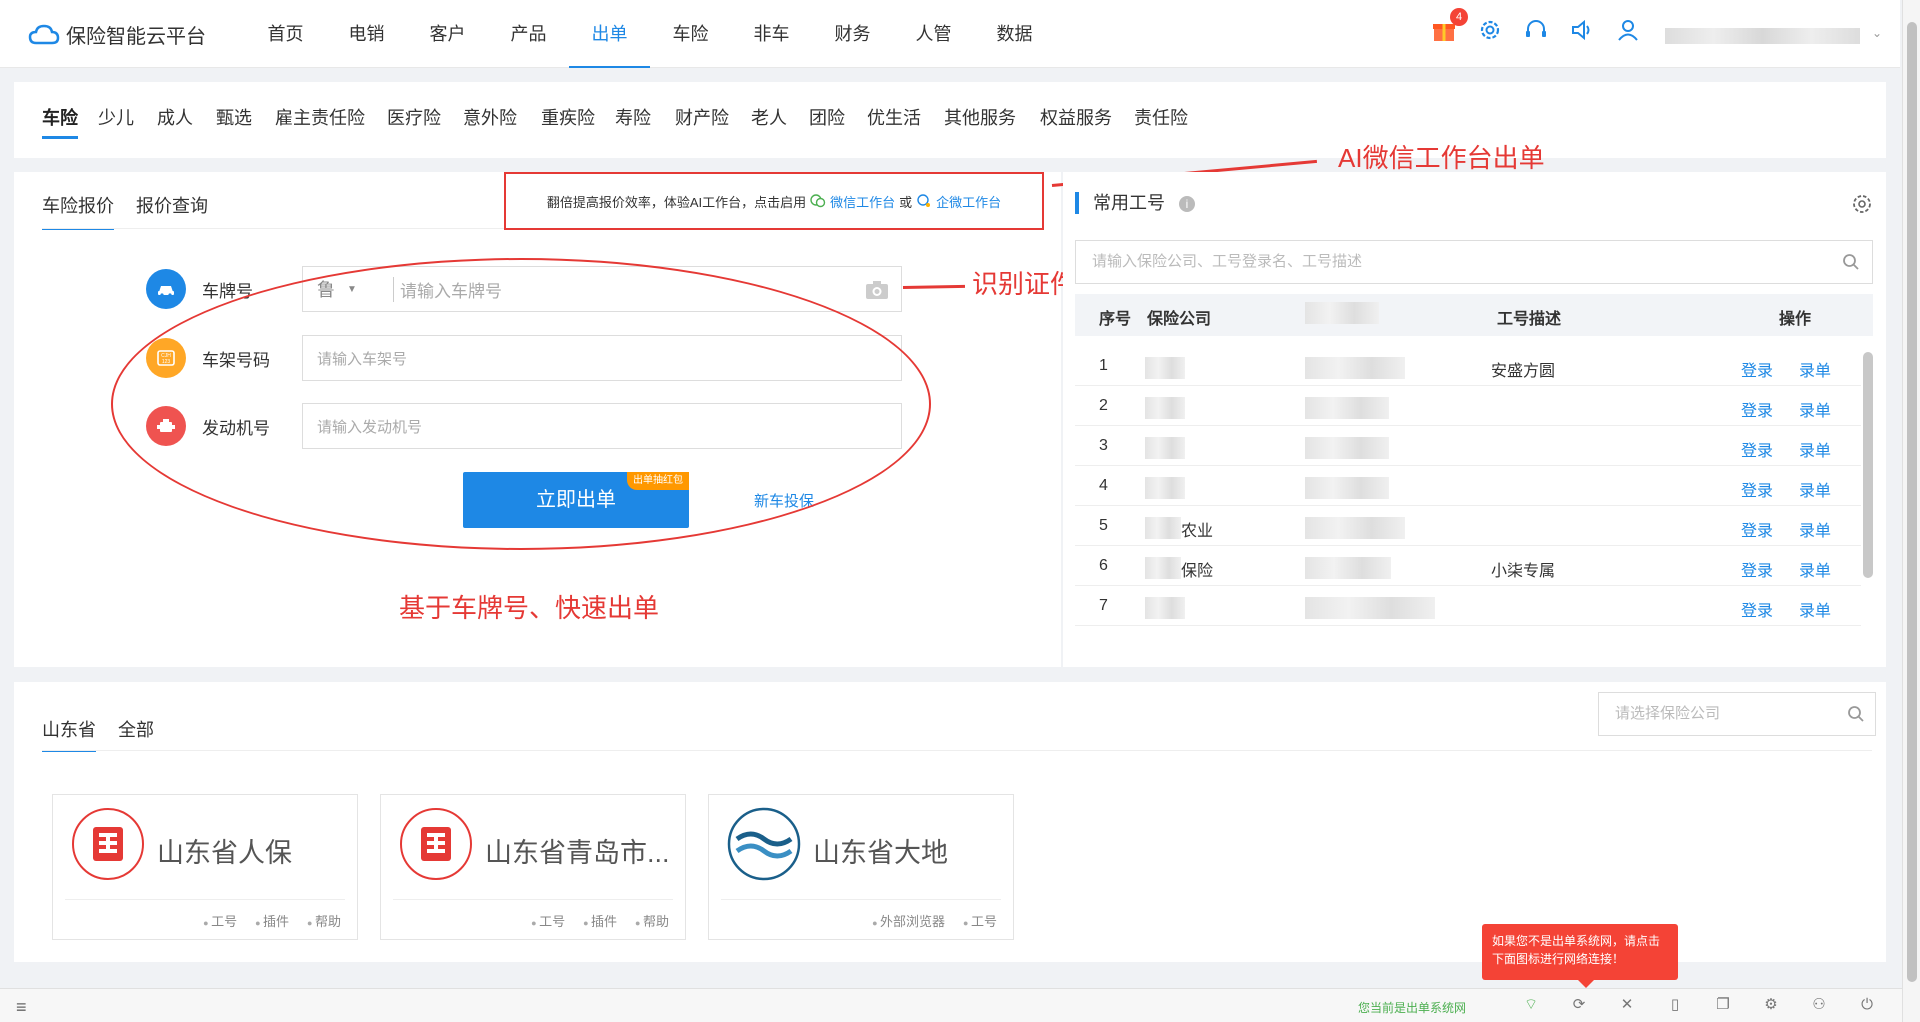  I want to click on refresh-icon: ⟳, so click(1579, 1005).